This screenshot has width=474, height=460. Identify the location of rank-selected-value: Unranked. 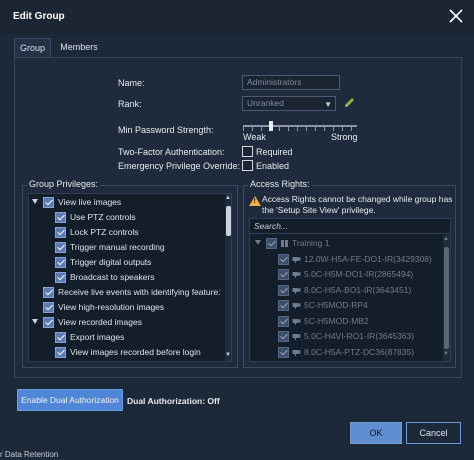
(265, 103).